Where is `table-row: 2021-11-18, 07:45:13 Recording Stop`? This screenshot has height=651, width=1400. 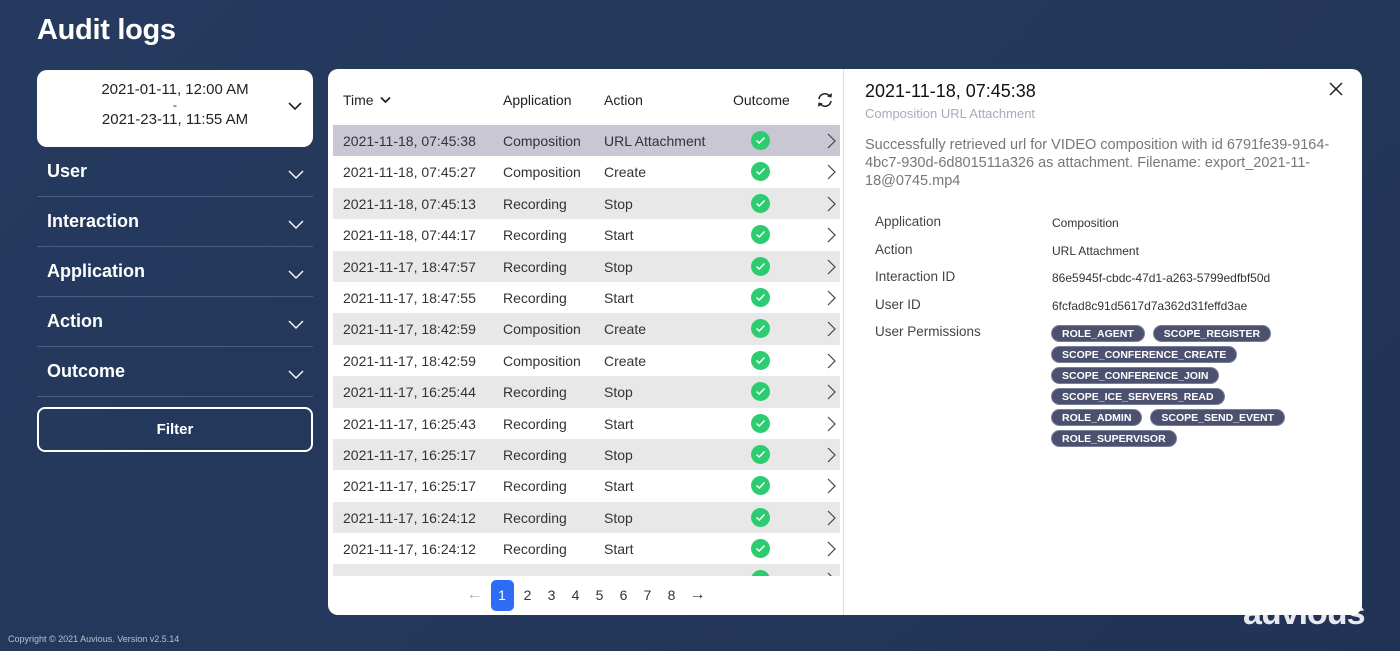 table-row: 2021-11-18, 07:45:13 Recording Stop is located at coordinates (586, 203).